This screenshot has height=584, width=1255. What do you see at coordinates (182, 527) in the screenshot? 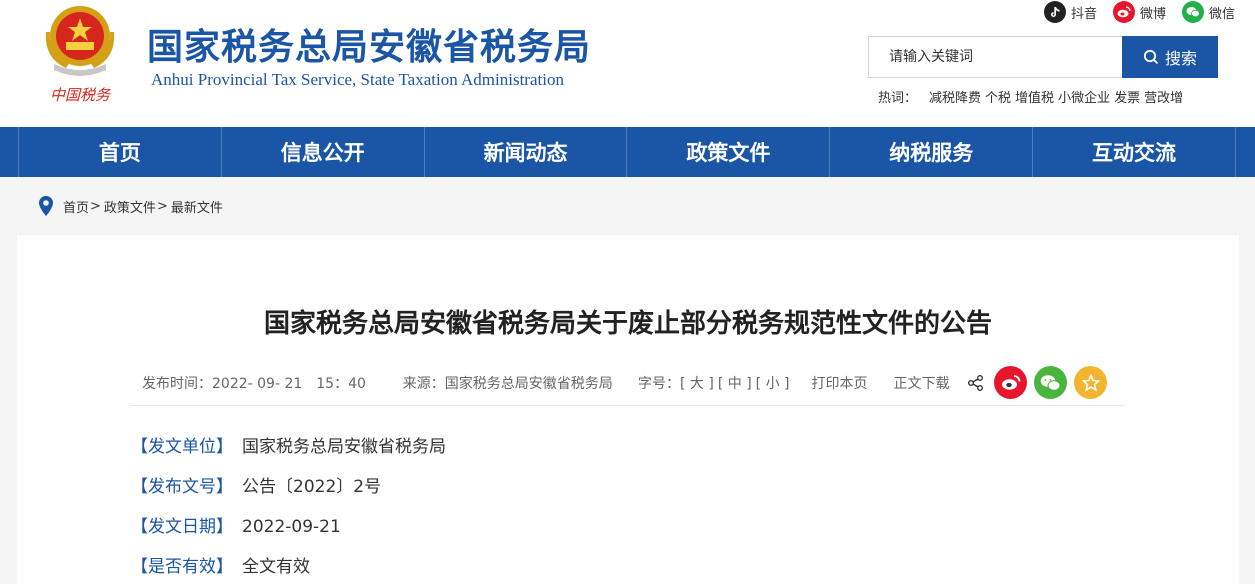
I see `info-label: 【发文日期】` at bounding box center [182, 527].